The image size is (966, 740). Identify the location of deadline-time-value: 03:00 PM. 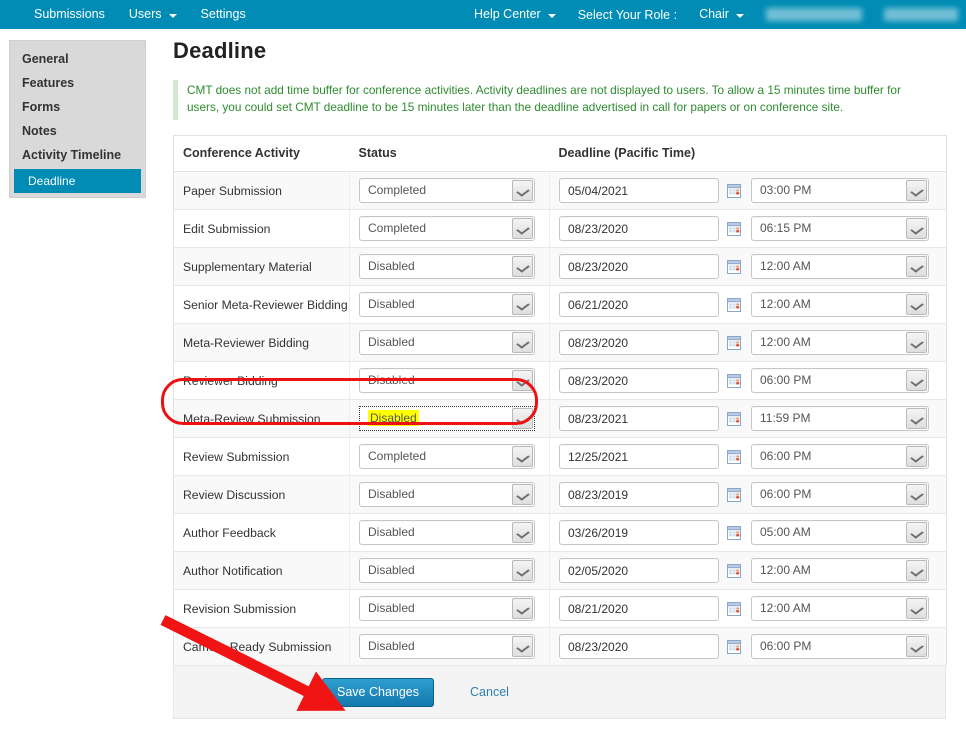
(786, 190).